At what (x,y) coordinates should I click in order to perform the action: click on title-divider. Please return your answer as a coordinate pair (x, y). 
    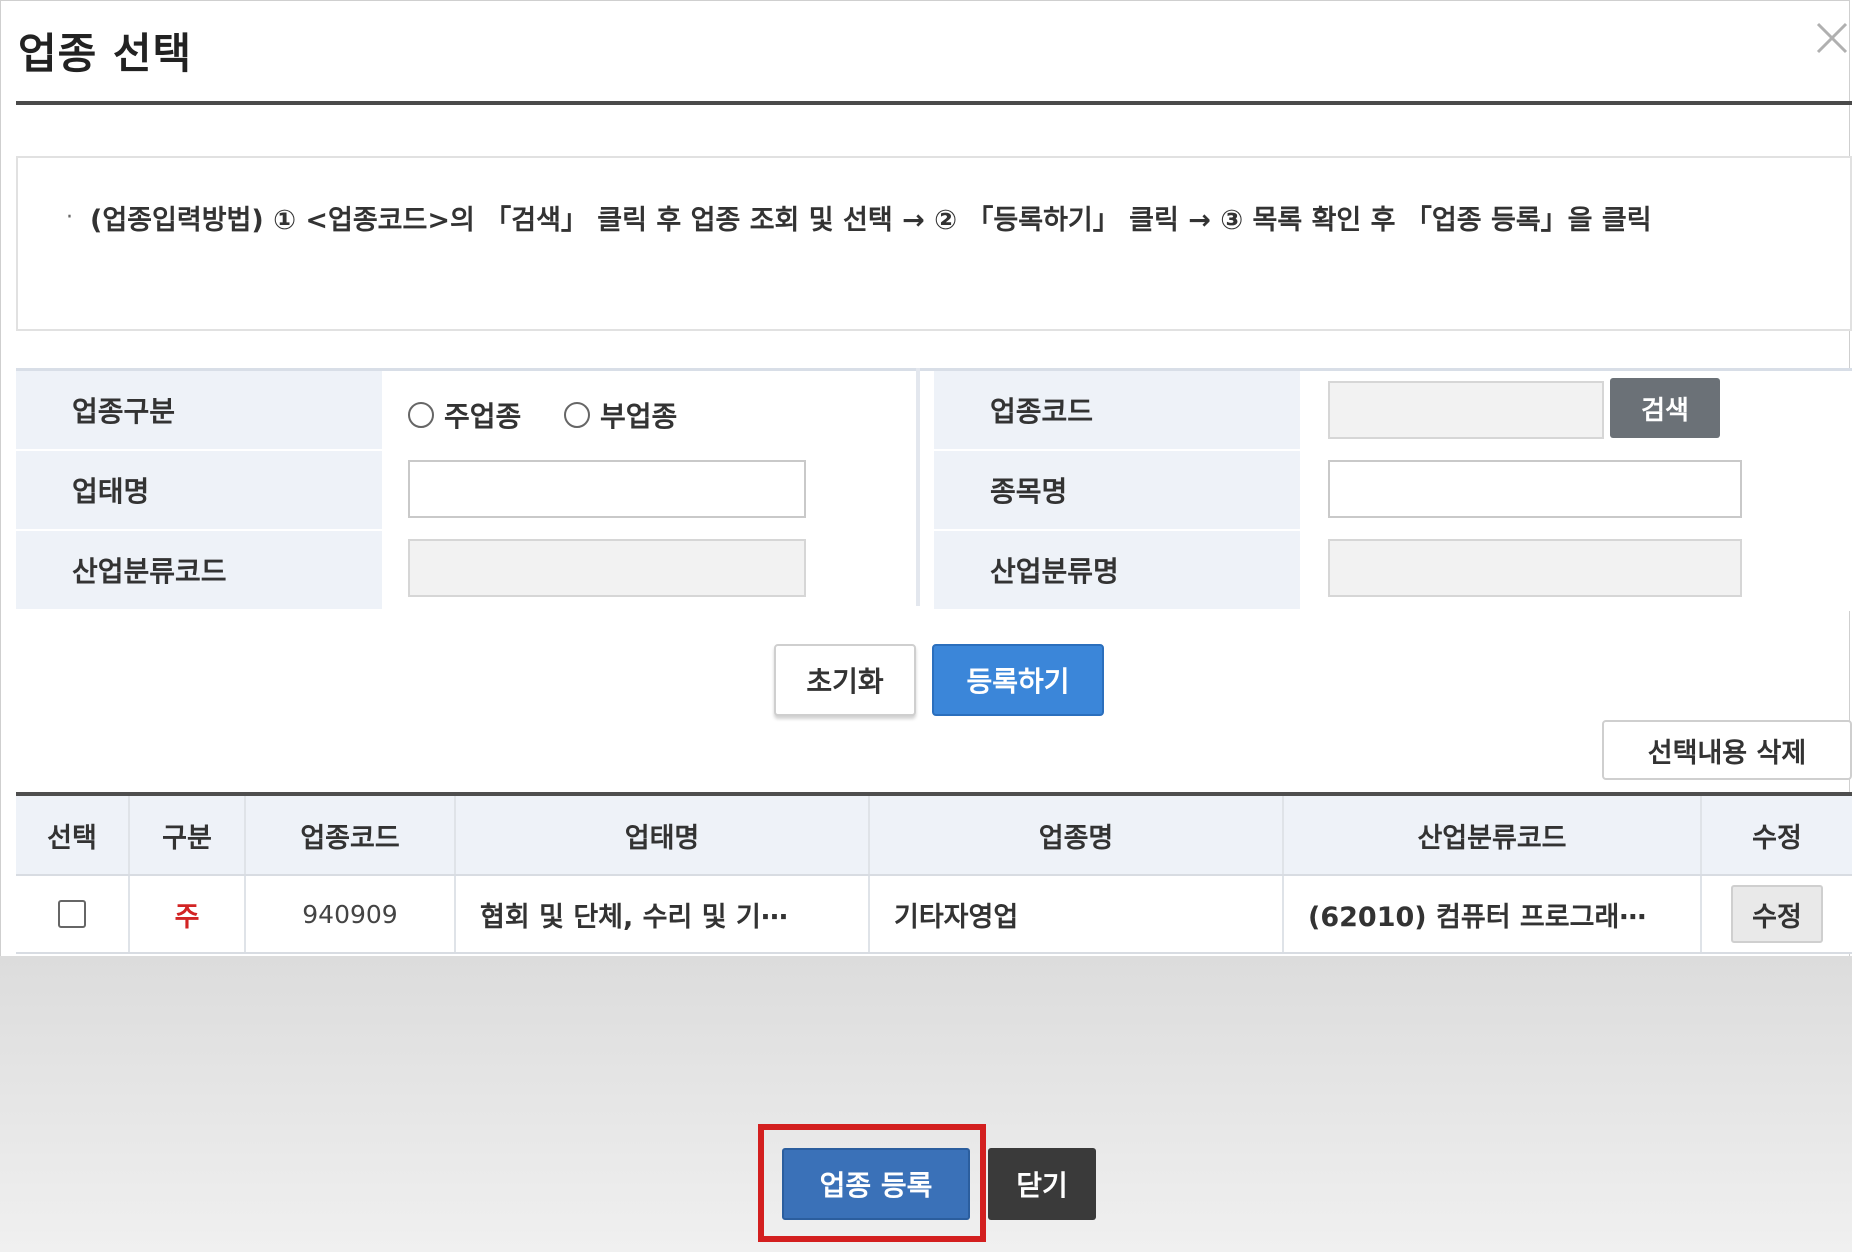
    Looking at the image, I should click on (934, 103).